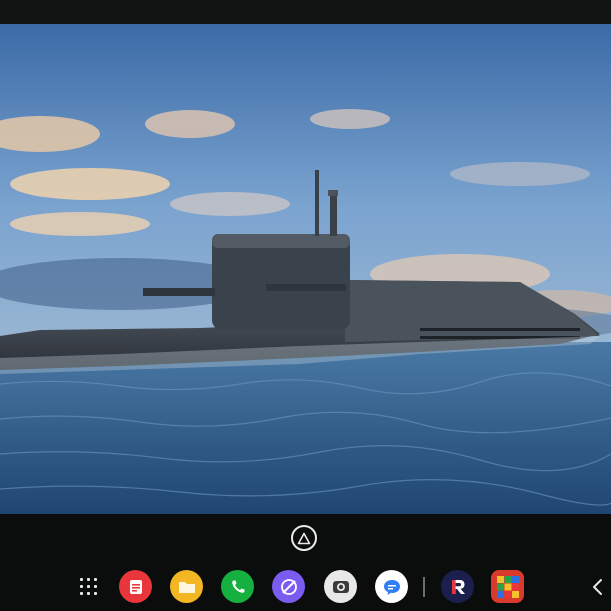 The image size is (611, 611). Describe the element at coordinates (391, 586) in the screenshot. I see `messages-icon` at that location.